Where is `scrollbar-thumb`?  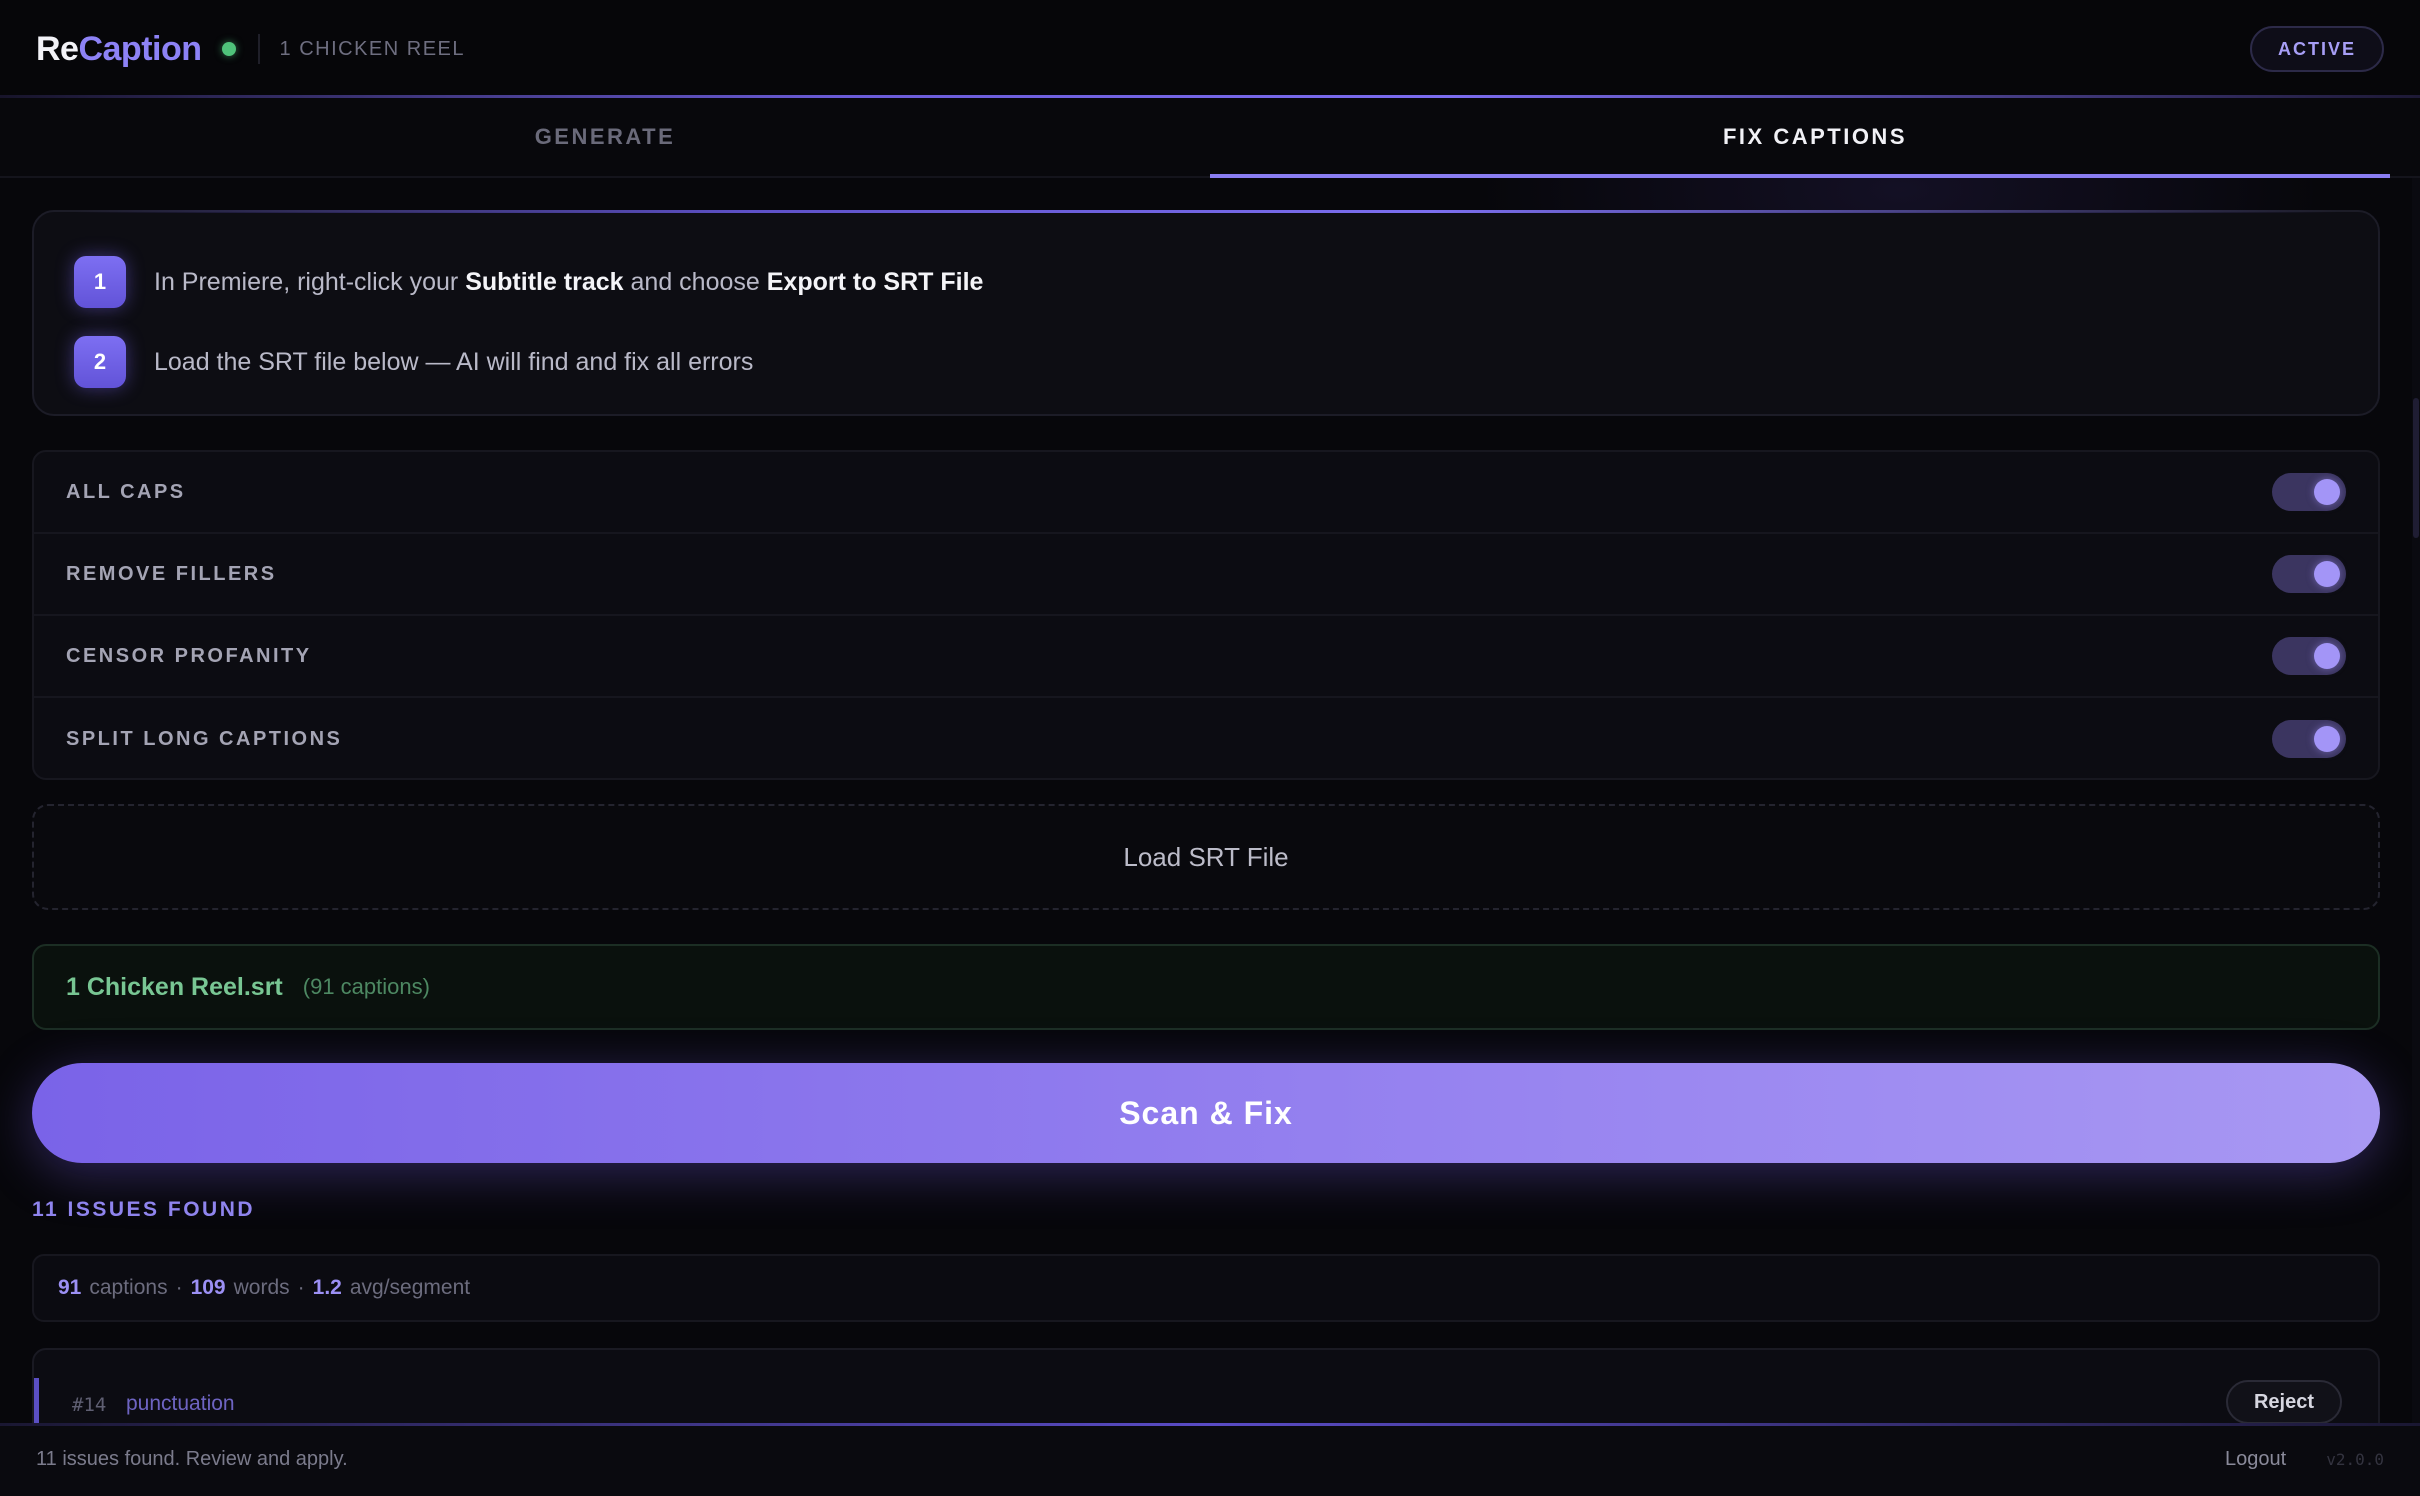
scrollbar-thumb is located at coordinates (2416, 468).